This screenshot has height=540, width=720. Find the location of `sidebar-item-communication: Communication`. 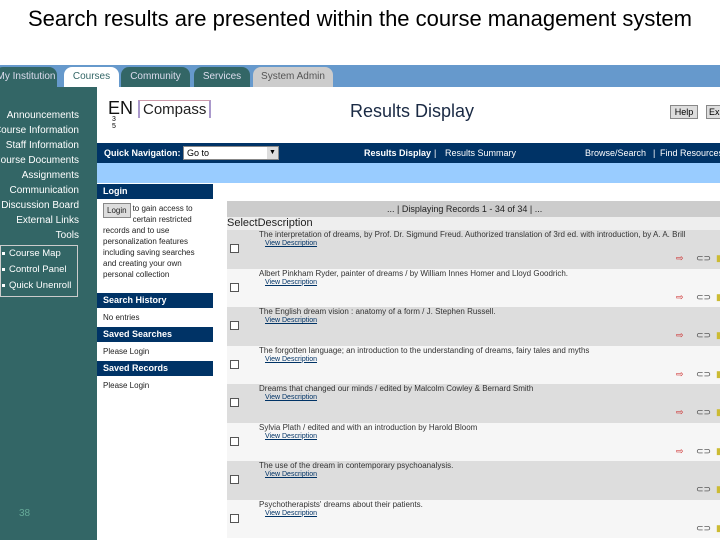

sidebar-item-communication: Communication is located at coordinates (44, 190).